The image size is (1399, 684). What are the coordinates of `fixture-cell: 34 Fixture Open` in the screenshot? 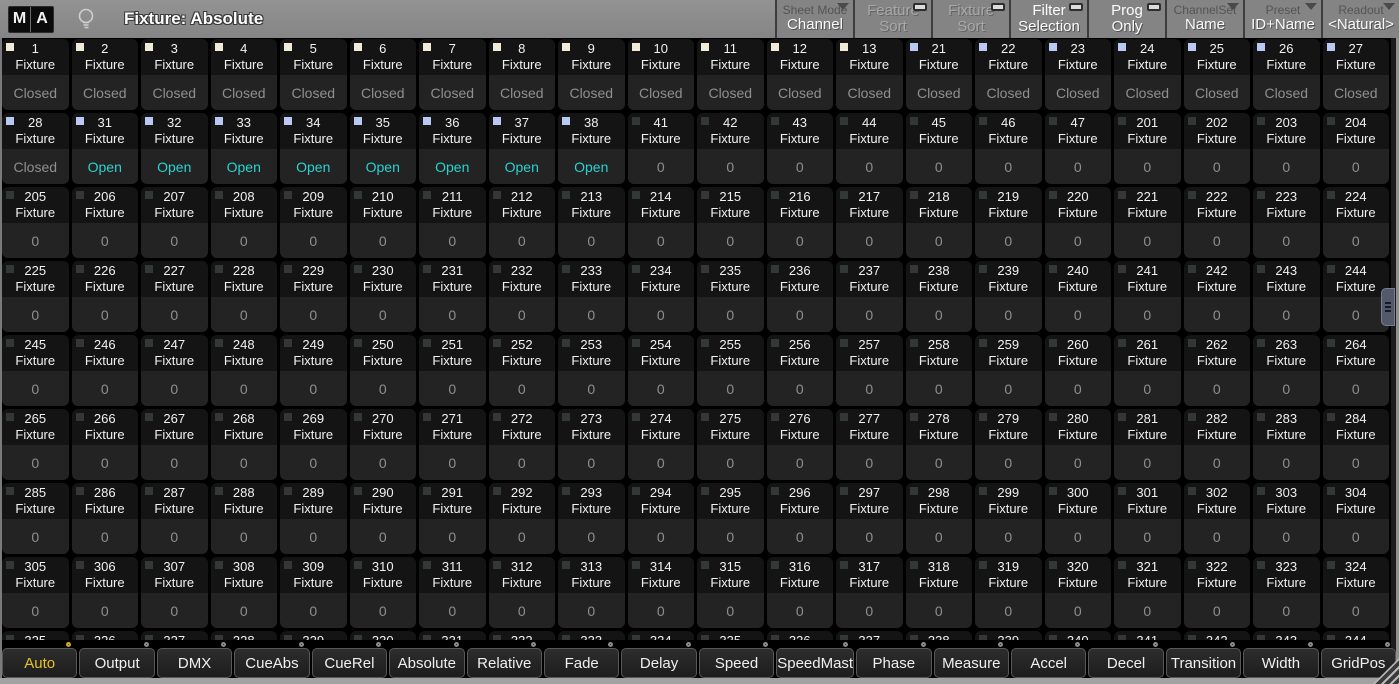 It's located at (313, 148).